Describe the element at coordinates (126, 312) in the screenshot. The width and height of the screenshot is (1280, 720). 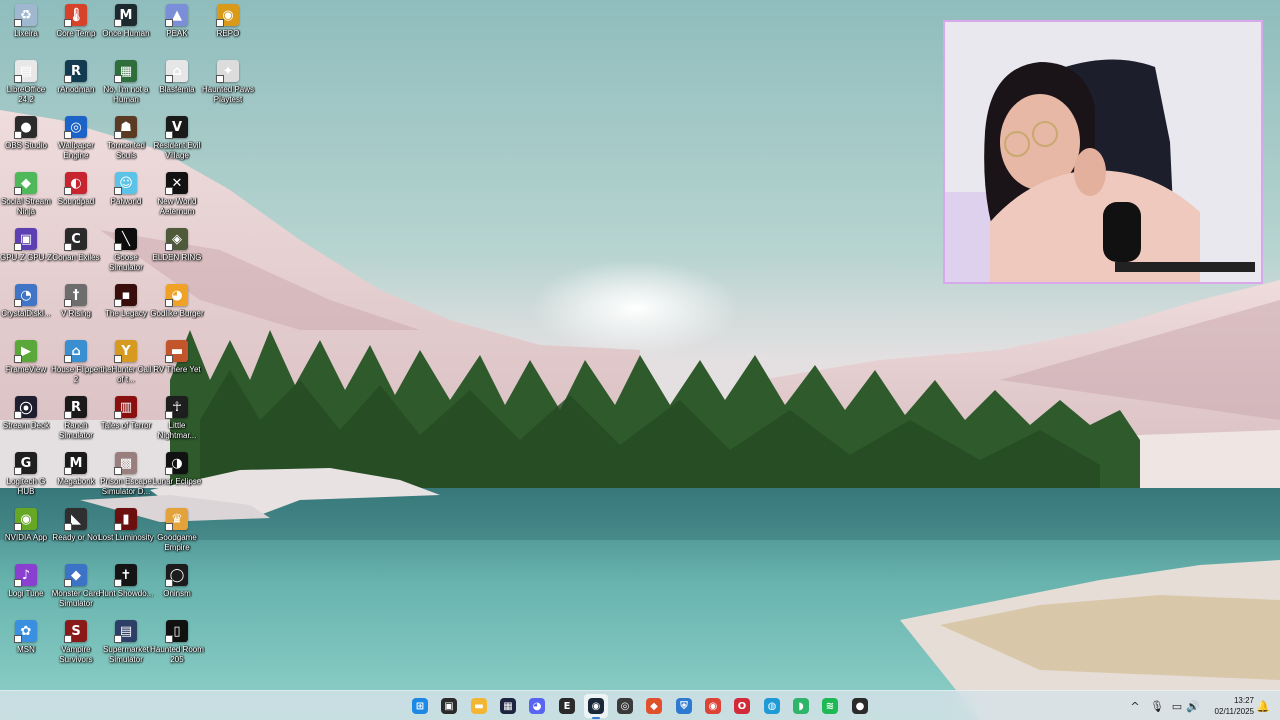
I see `desktop-icon: ▪ The Legacy` at that location.